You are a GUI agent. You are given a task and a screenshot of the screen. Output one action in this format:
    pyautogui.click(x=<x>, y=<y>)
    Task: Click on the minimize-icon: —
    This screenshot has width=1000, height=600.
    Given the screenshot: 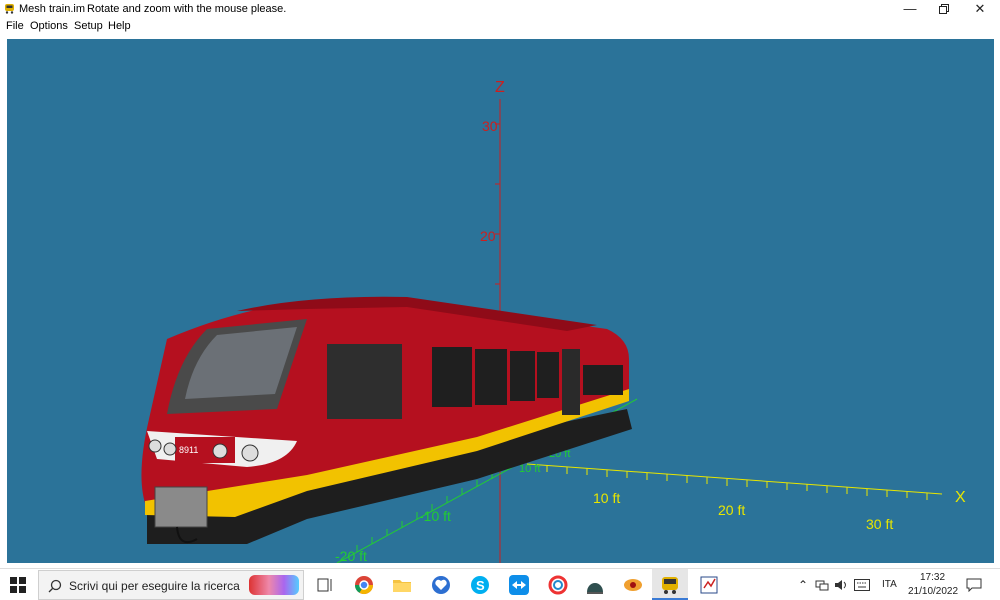 What is the action you would take?
    pyautogui.click(x=910, y=8)
    